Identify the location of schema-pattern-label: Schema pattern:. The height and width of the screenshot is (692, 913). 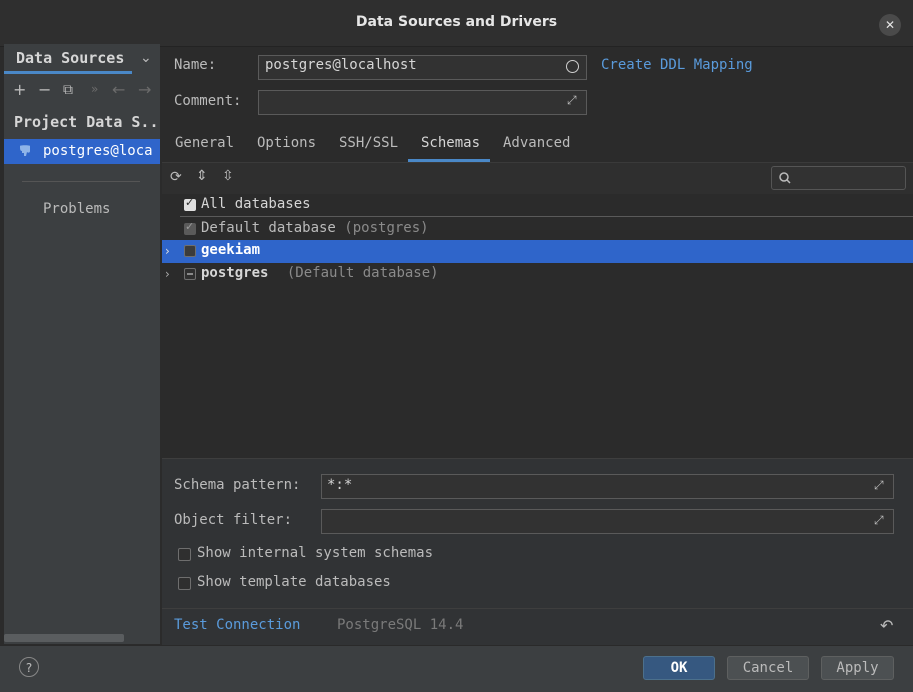
(237, 485).